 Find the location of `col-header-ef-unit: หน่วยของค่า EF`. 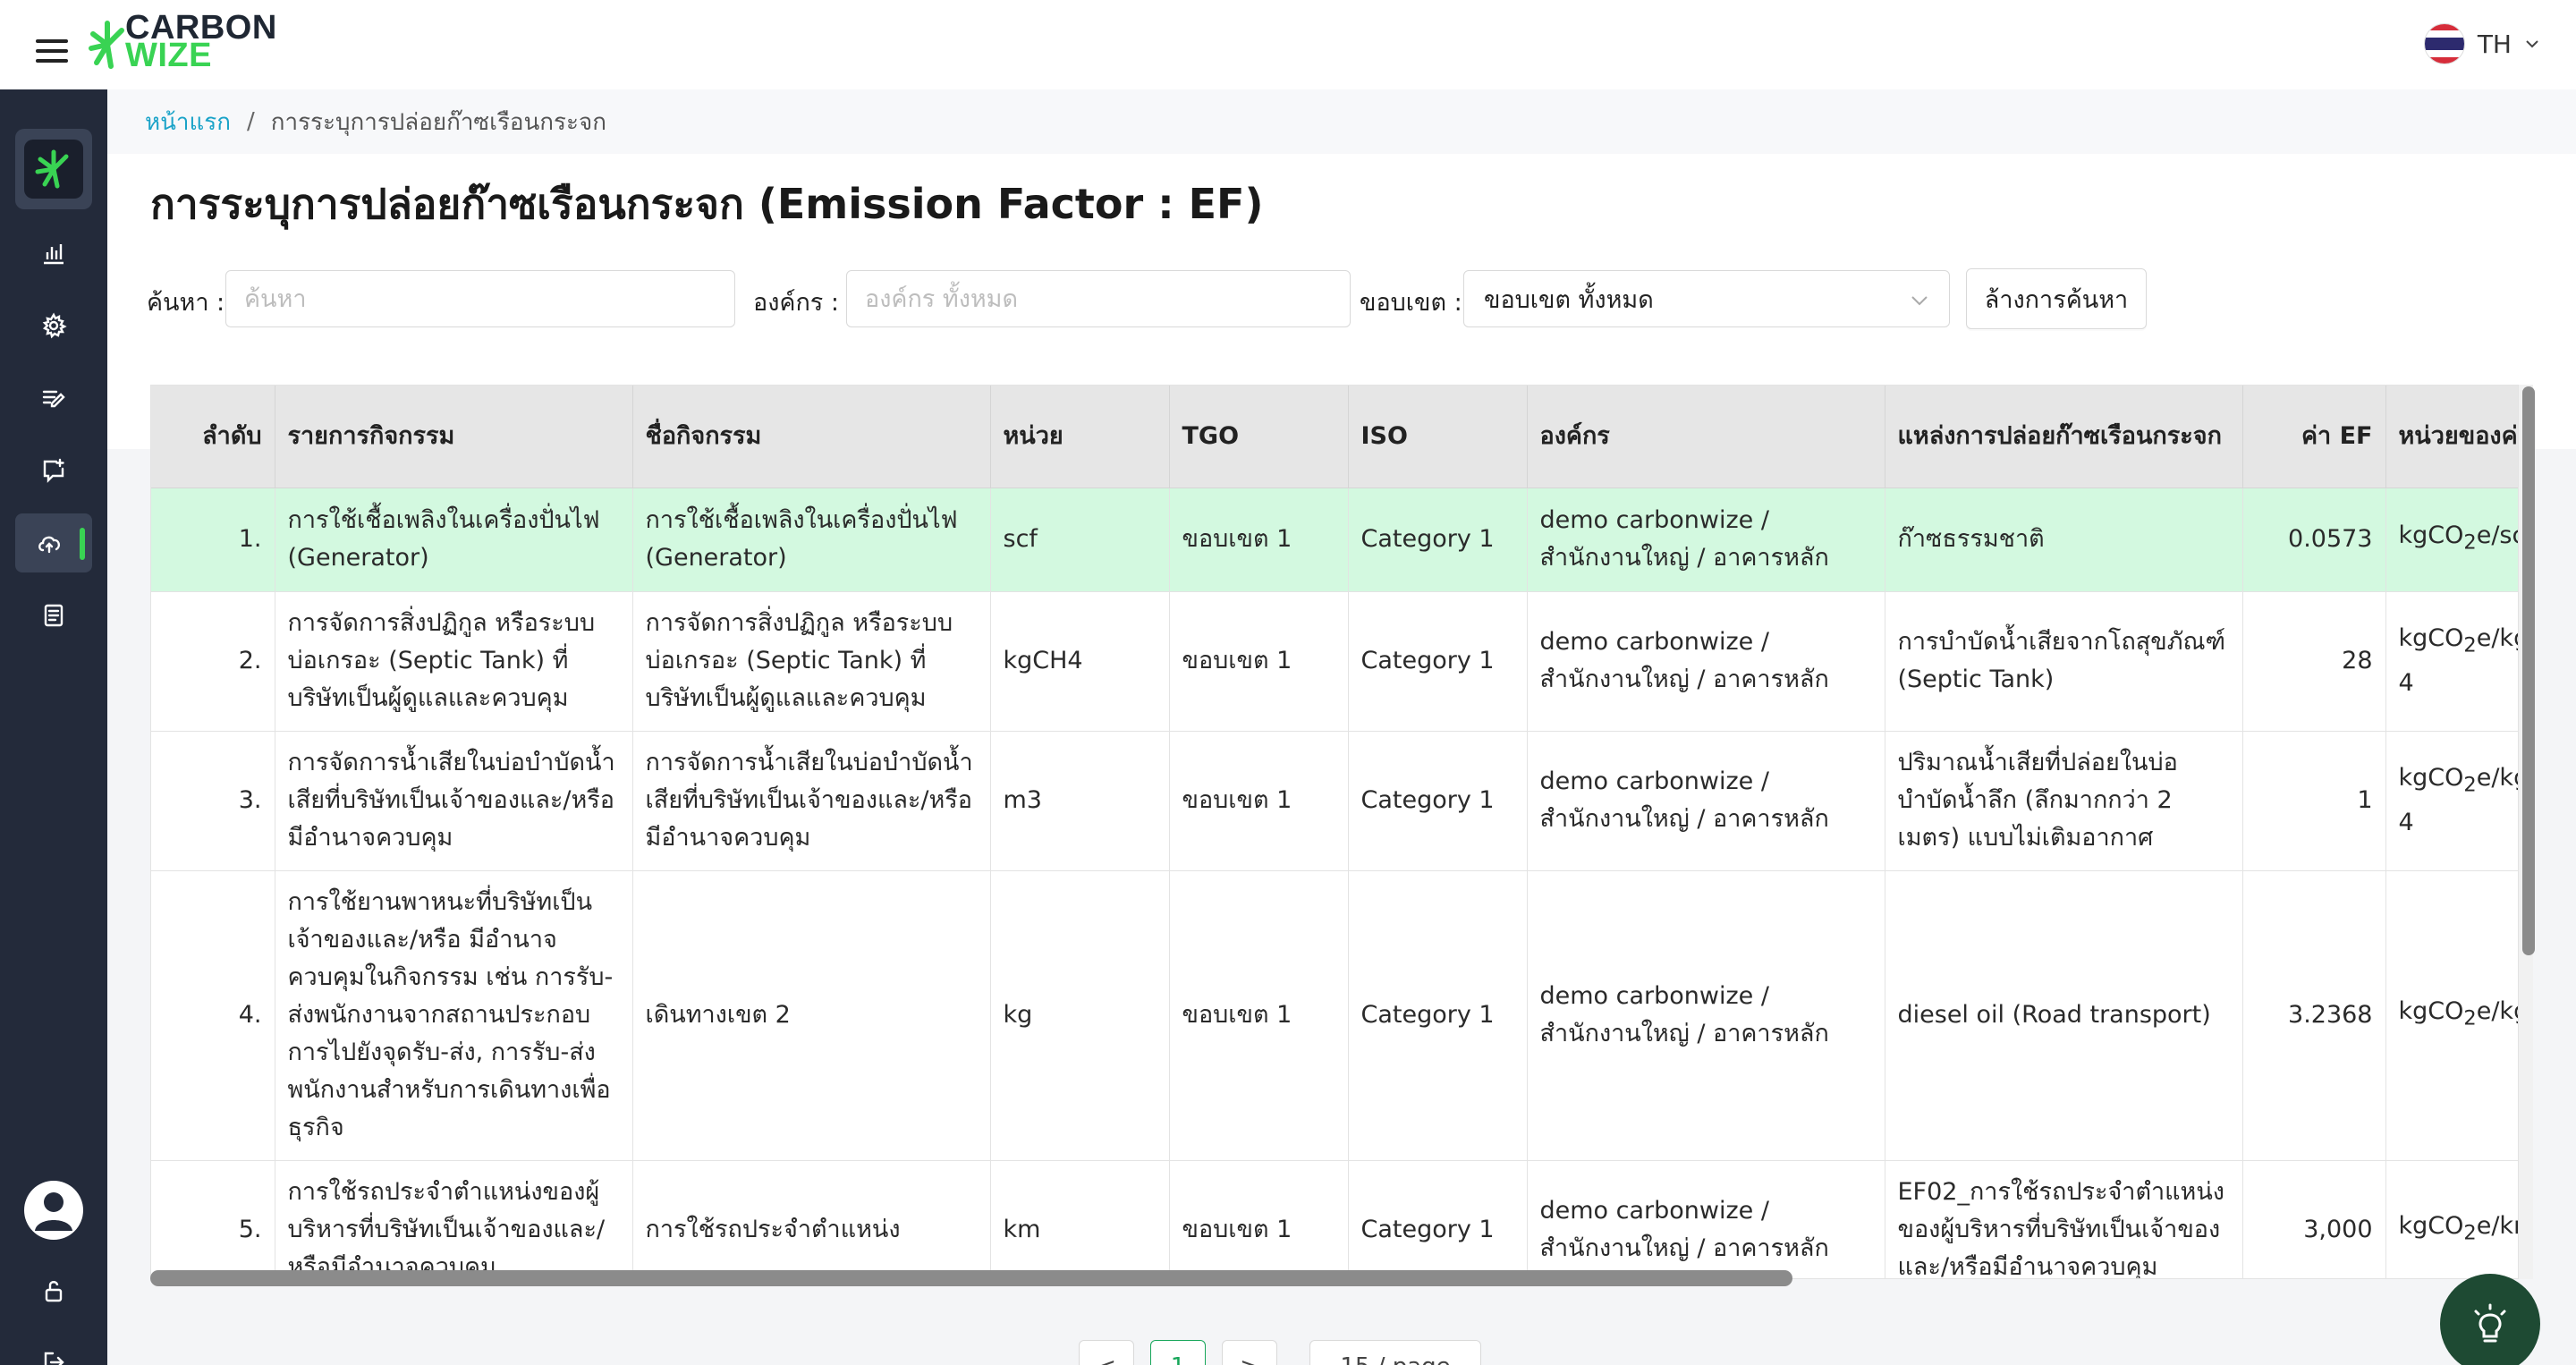

col-header-ef-unit: หน่วยของค่า EF is located at coordinates (2451, 437).